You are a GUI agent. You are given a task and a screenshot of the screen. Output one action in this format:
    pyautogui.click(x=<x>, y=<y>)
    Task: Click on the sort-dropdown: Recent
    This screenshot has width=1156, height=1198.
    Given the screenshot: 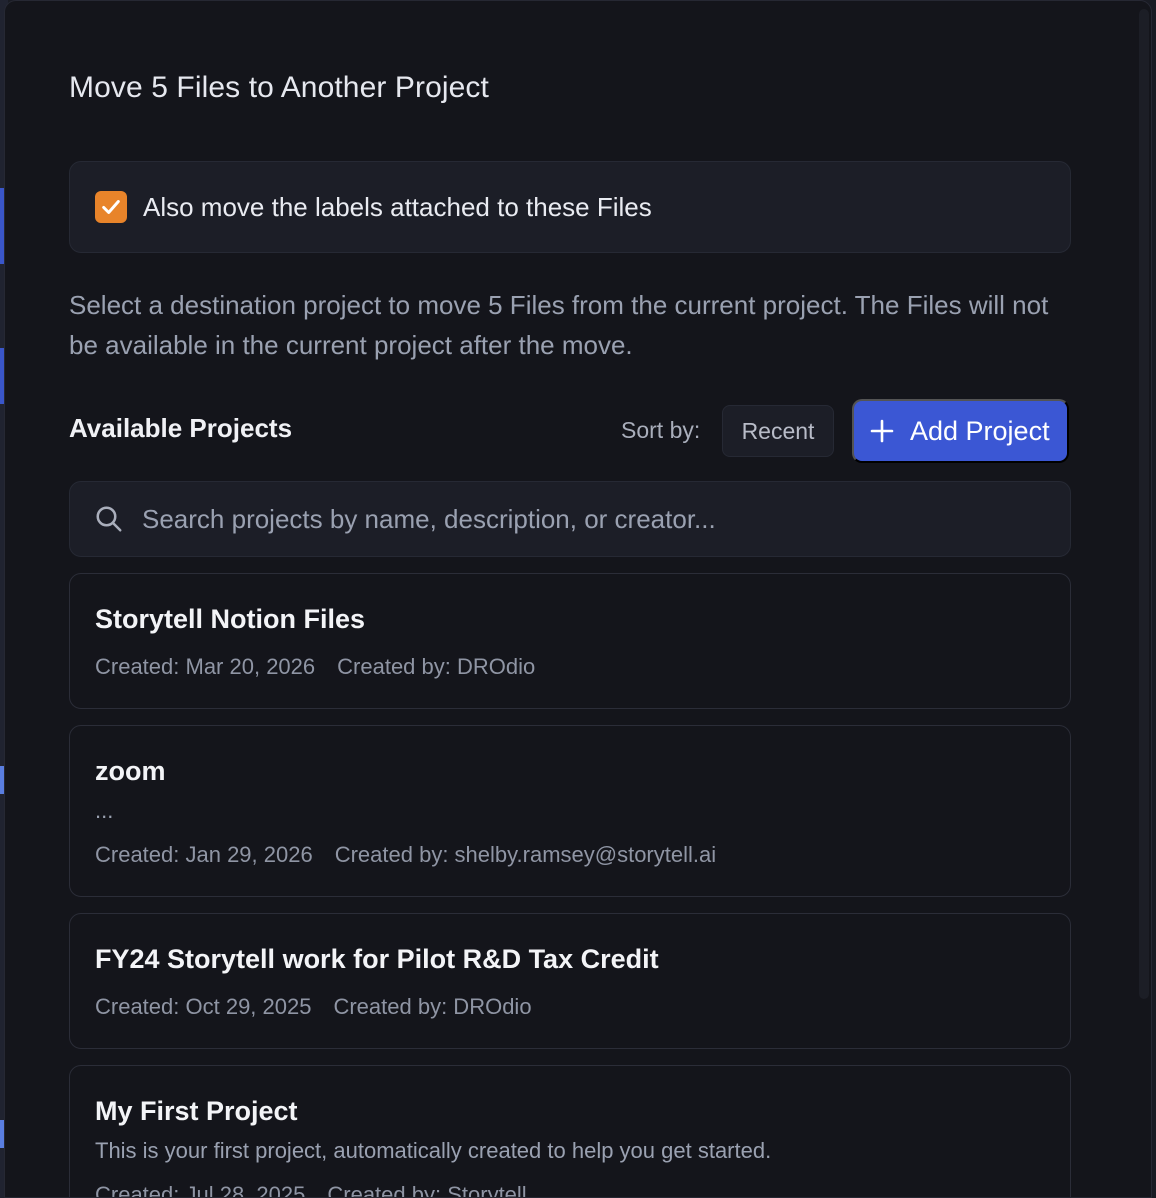 What is the action you would take?
    pyautogui.click(x=778, y=431)
    